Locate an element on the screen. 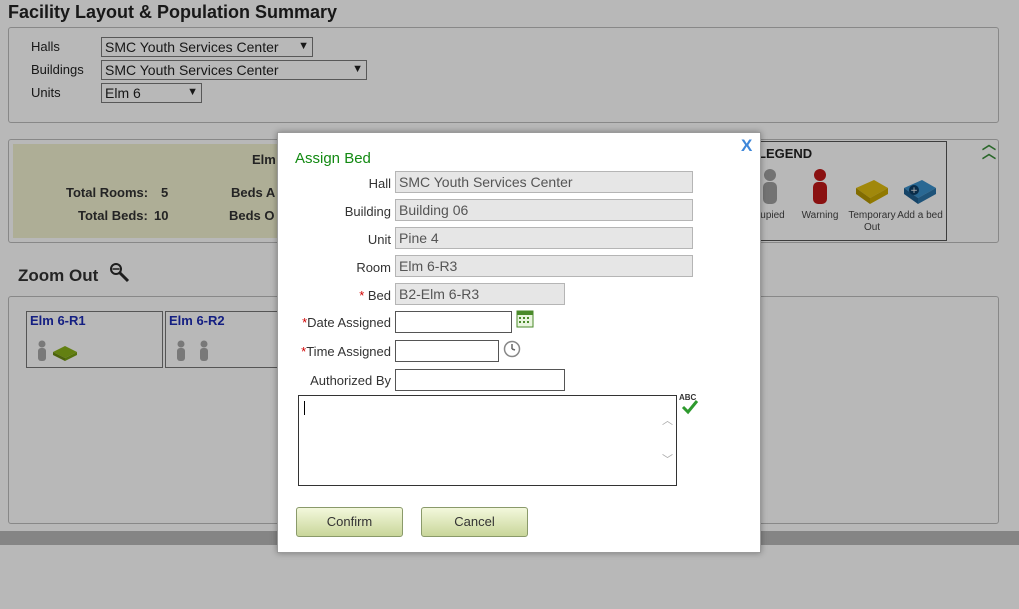  building-label: Building is located at coordinates (367, 211).